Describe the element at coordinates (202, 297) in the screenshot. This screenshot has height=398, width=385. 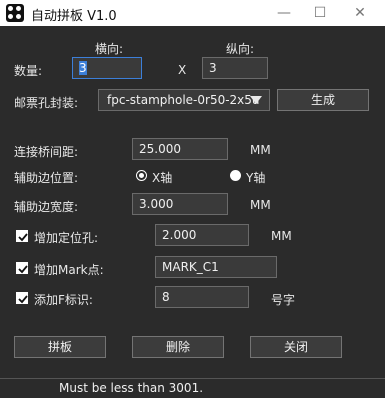
I see `f-label-size-input: 8` at that location.